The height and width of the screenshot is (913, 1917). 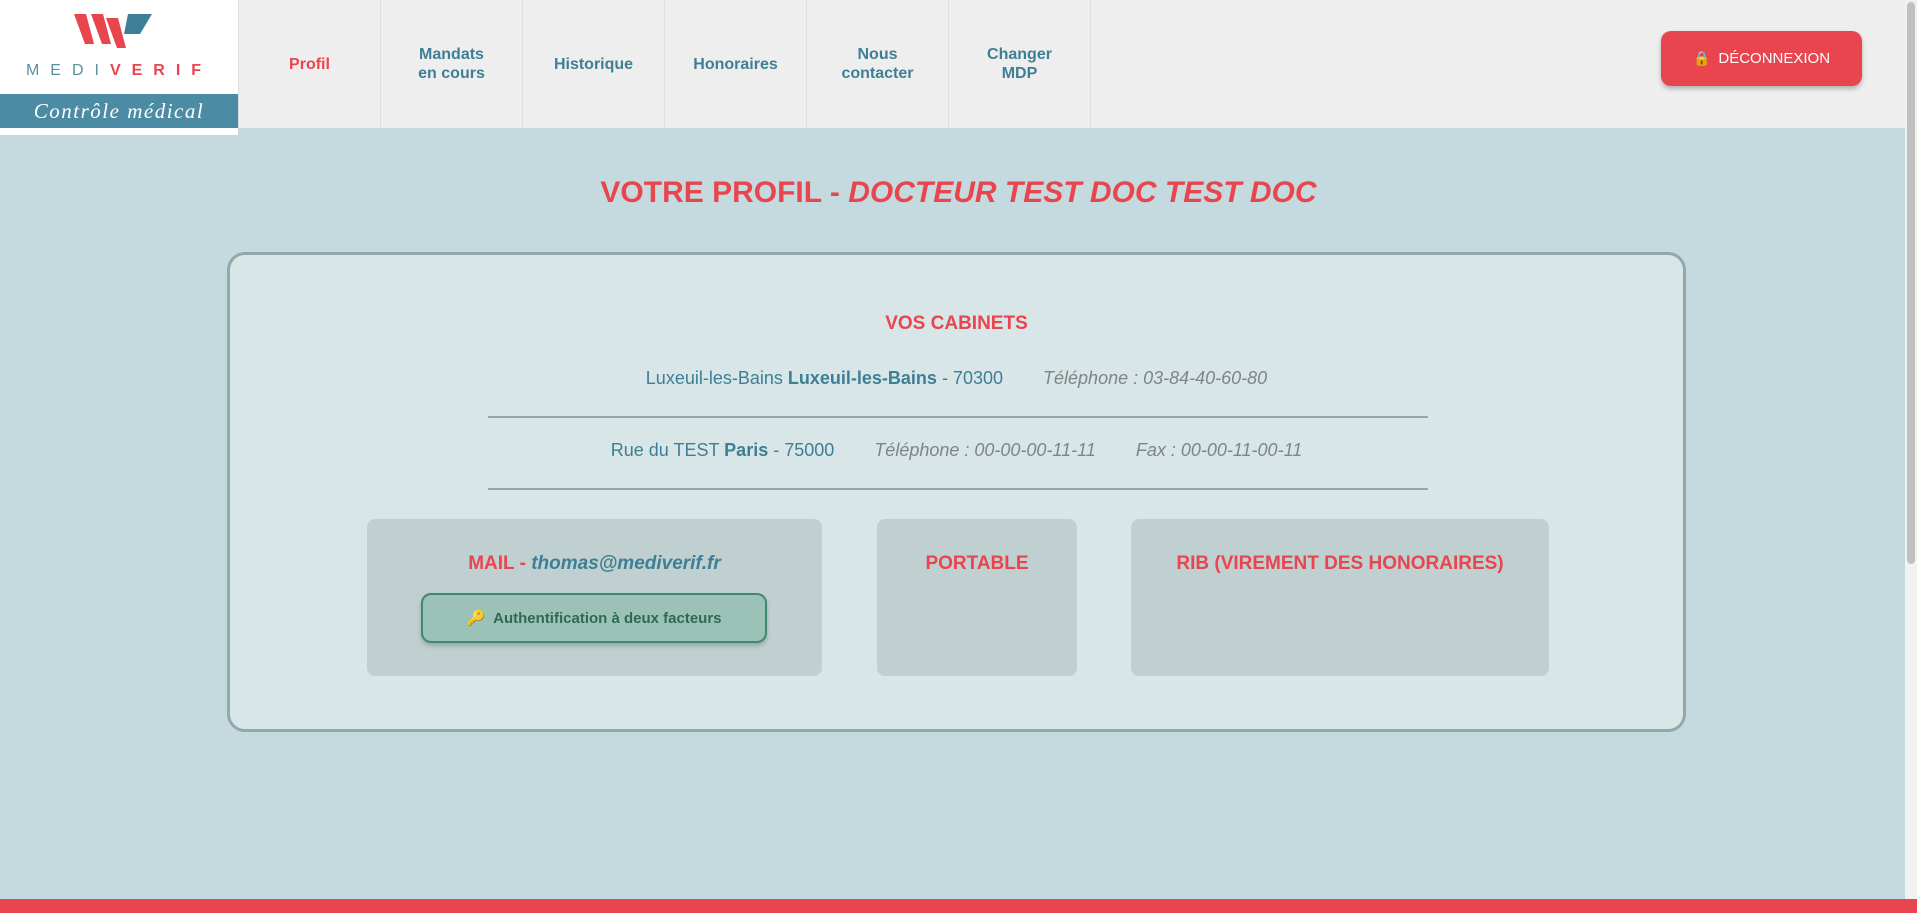 What do you see at coordinates (500, 563) in the screenshot?
I see `mail-label: MAIL -` at bounding box center [500, 563].